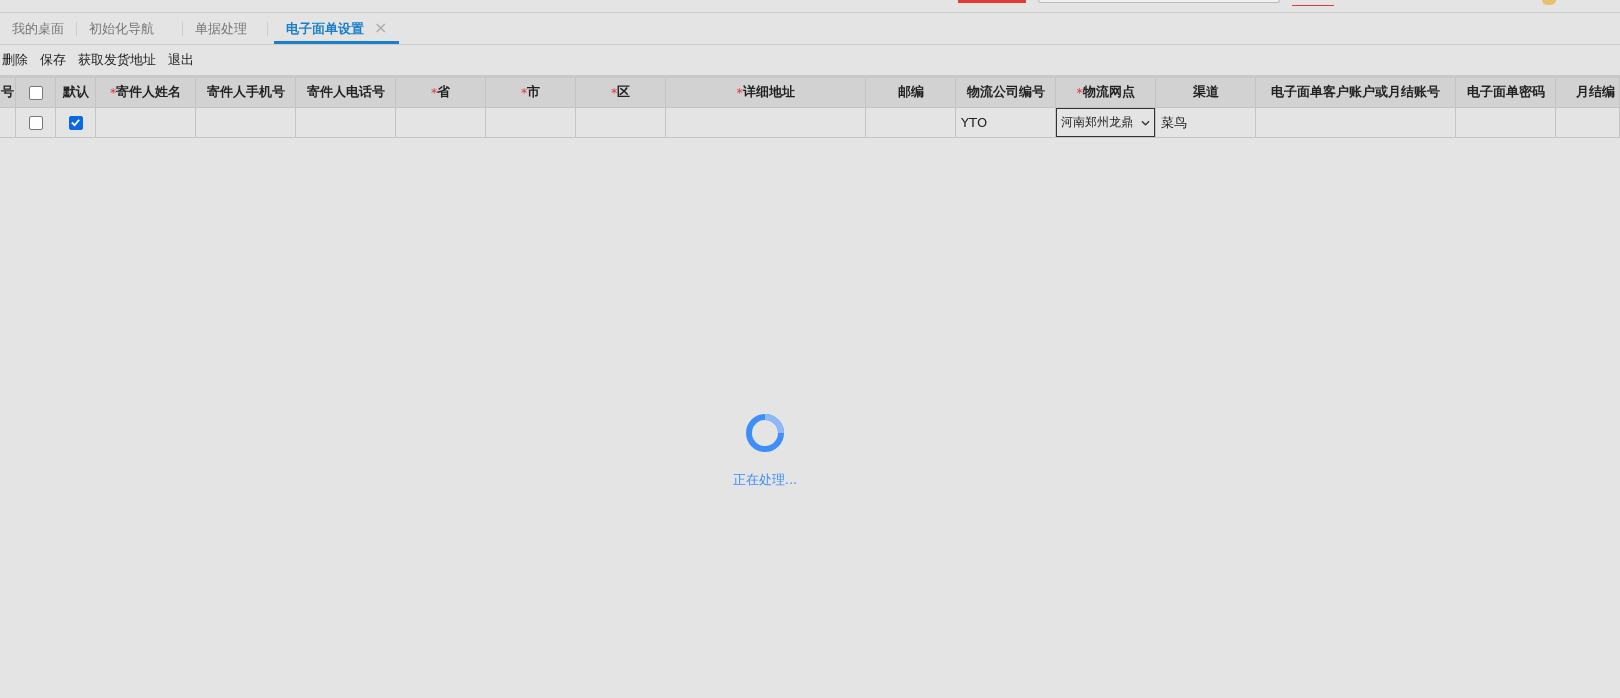 This screenshot has height=698, width=1620. Describe the element at coordinates (246, 92) in the screenshot. I see `column-header: 寄件人手机号` at that location.